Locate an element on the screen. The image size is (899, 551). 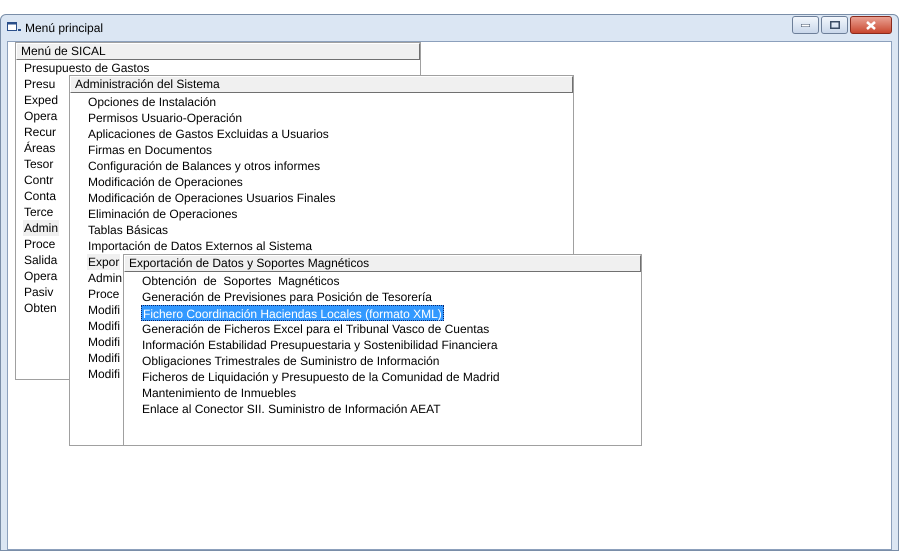
menu-item: Modificación de Operaciones is located at coordinates (165, 182).